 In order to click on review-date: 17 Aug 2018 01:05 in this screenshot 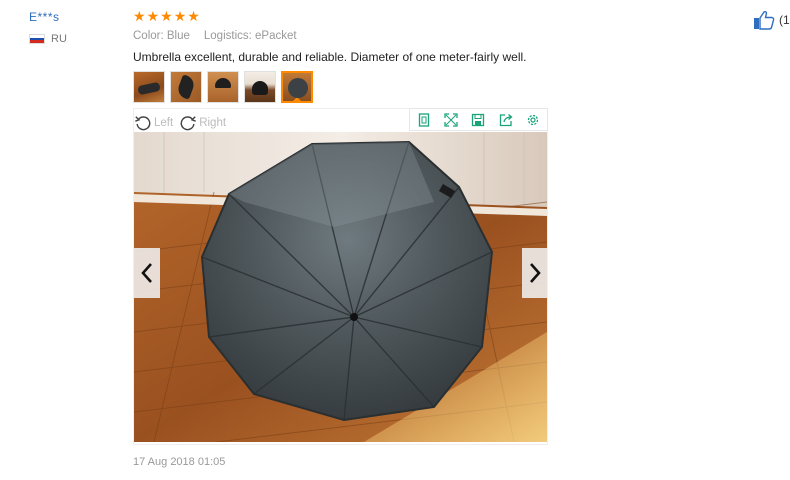, I will do `click(179, 462)`.